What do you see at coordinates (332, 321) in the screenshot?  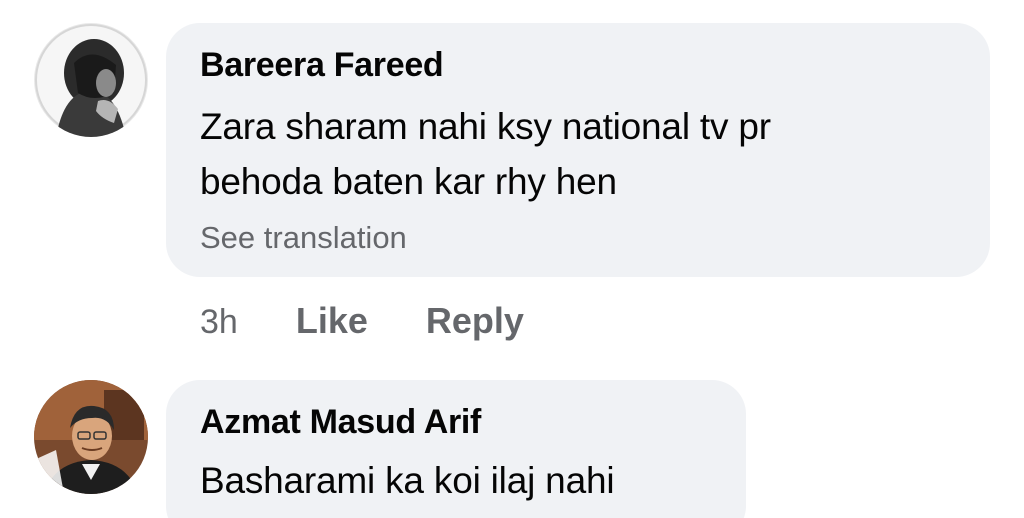 I see `like-button: Like` at bounding box center [332, 321].